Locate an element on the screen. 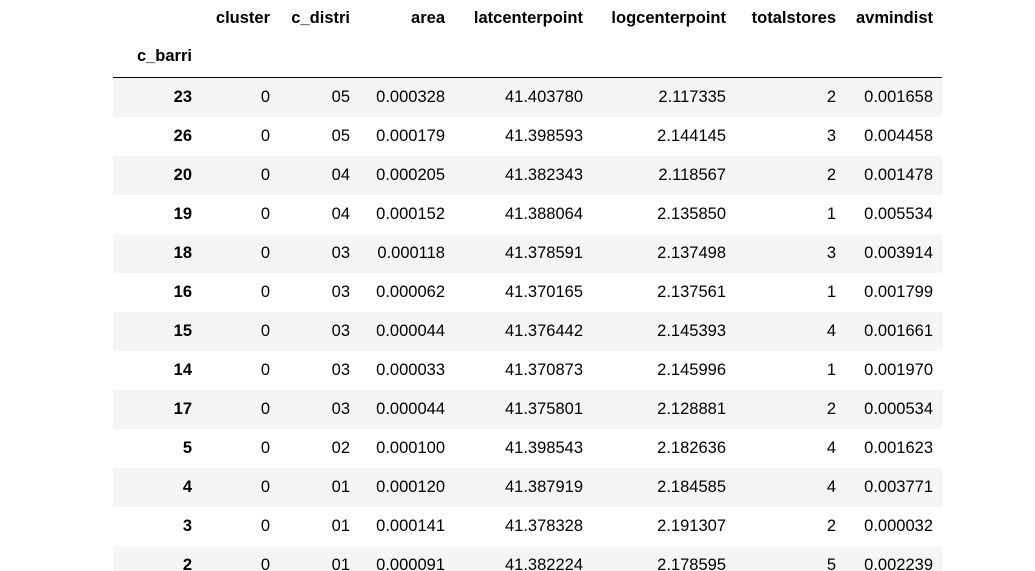 This screenshot has width=1035, height=571. cell-avmindist: 0.000534 is located at coordinates (898, 408).